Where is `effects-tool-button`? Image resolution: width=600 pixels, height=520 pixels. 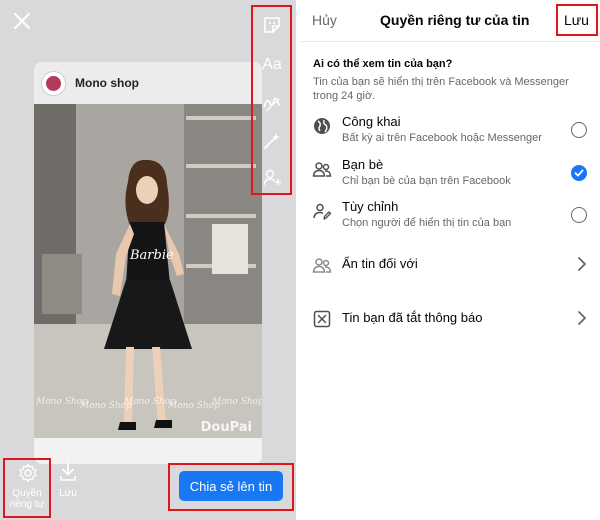 effects-tool-button is located at coordinates (272, 141).